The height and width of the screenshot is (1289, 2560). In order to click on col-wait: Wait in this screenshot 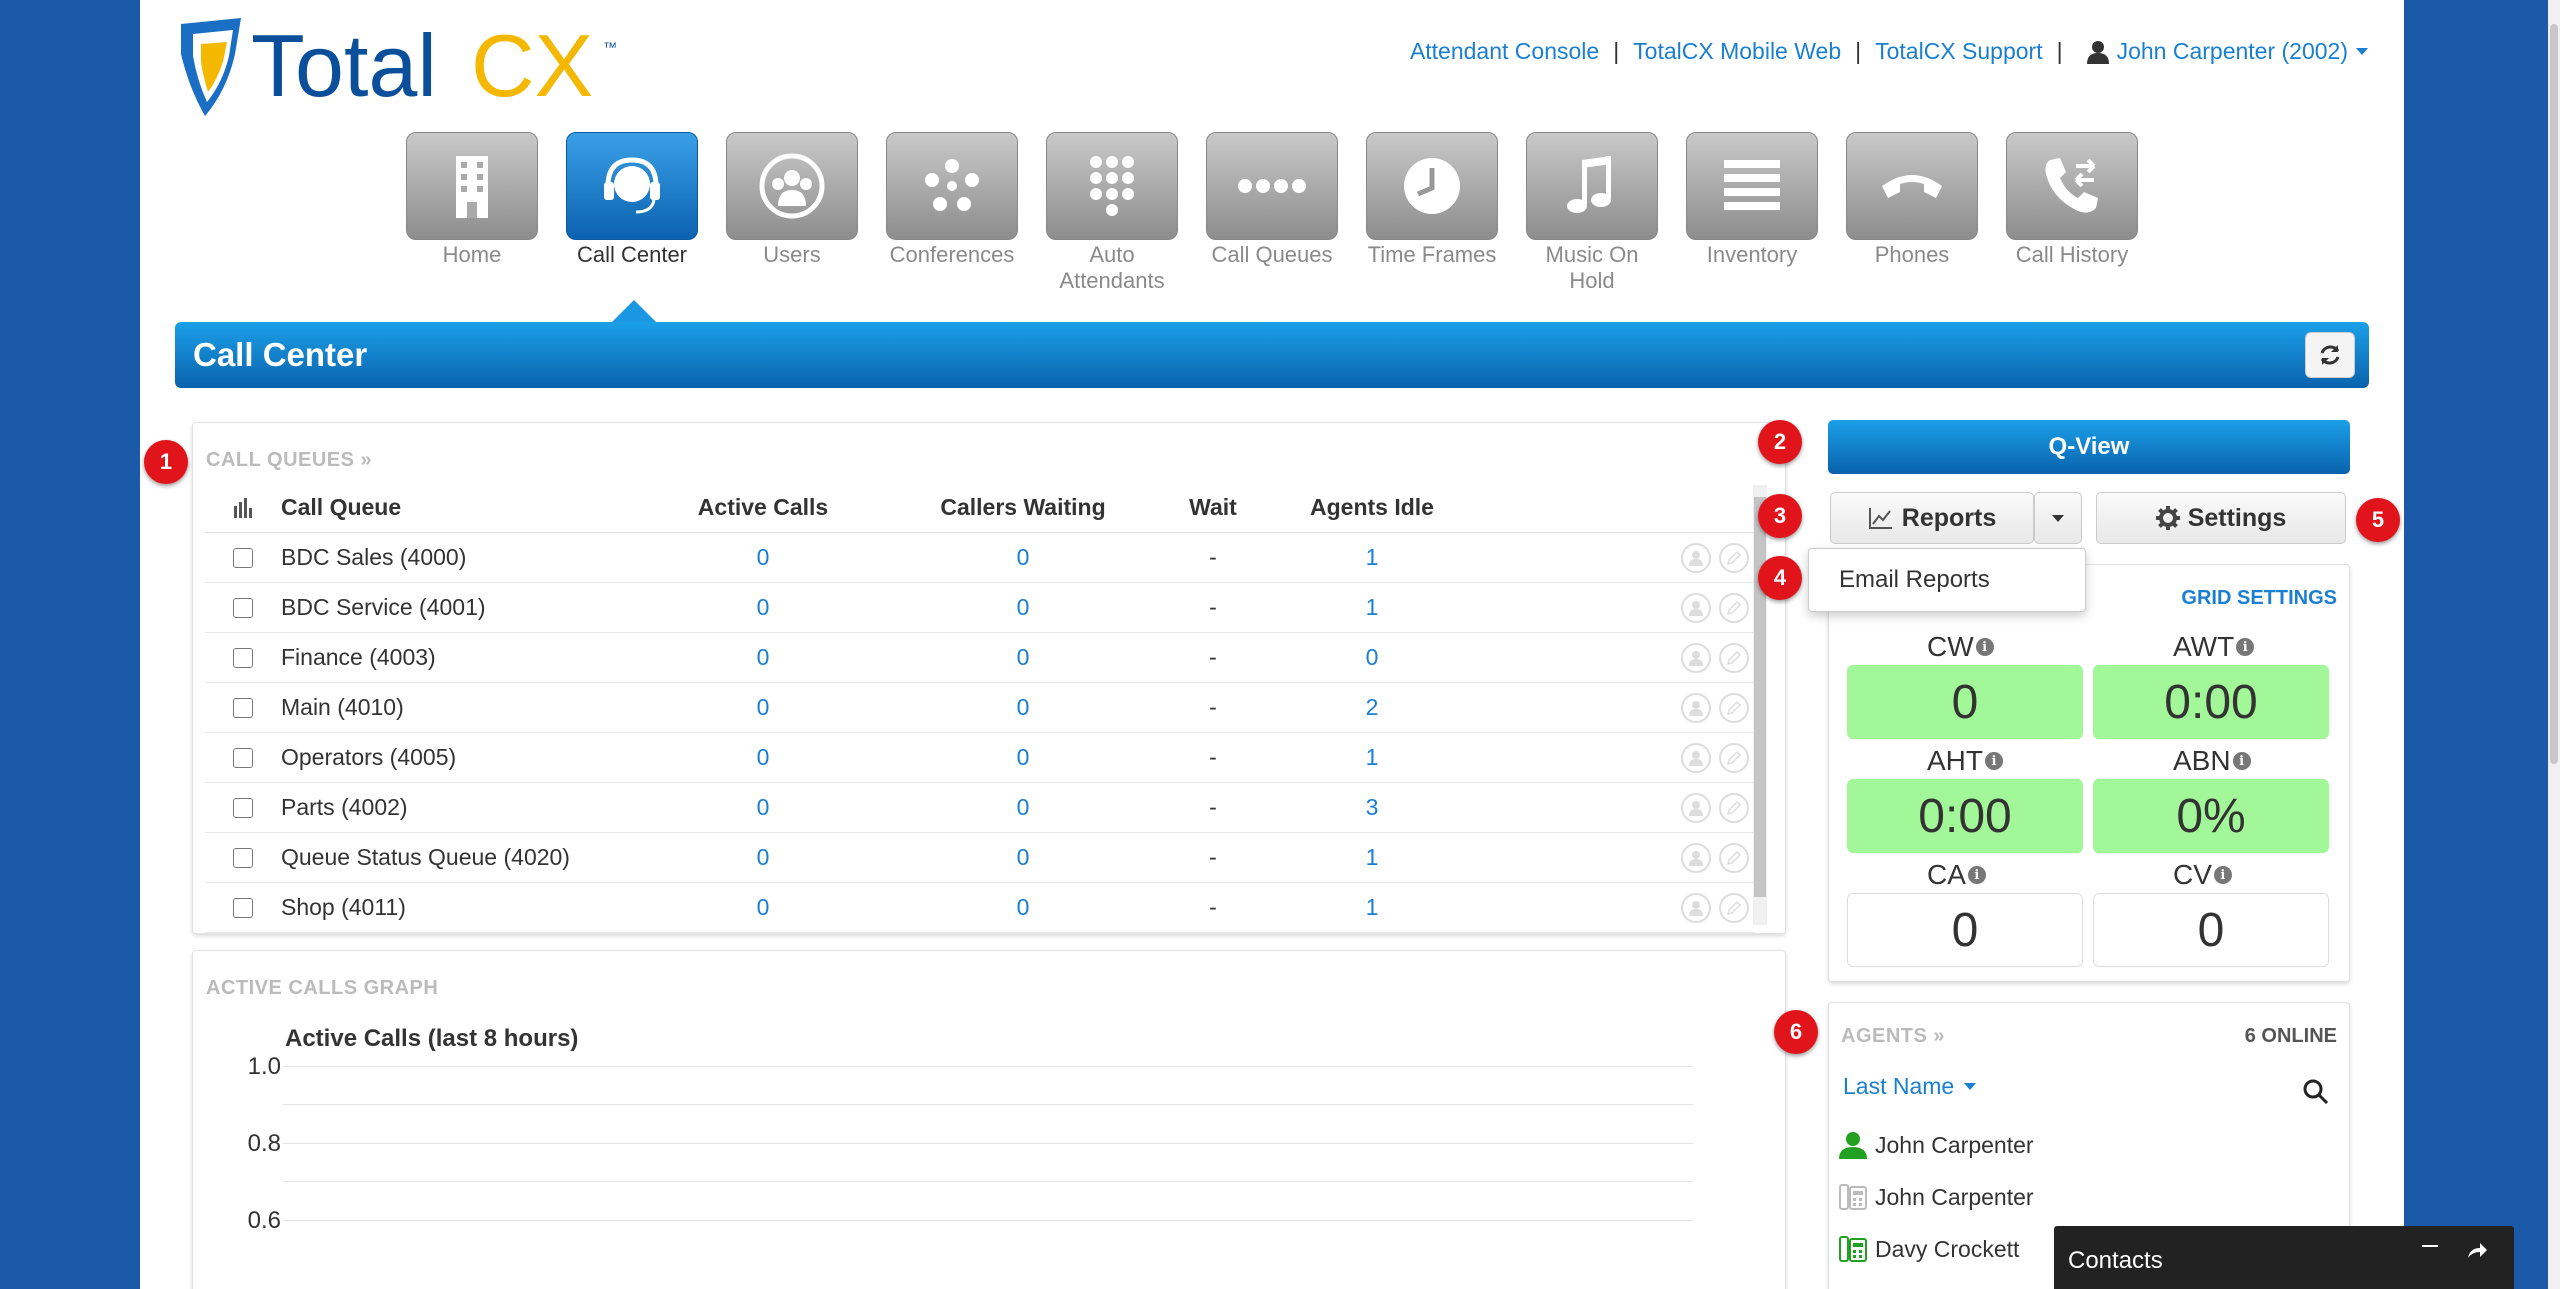, I will do `click(1213, 507)`.